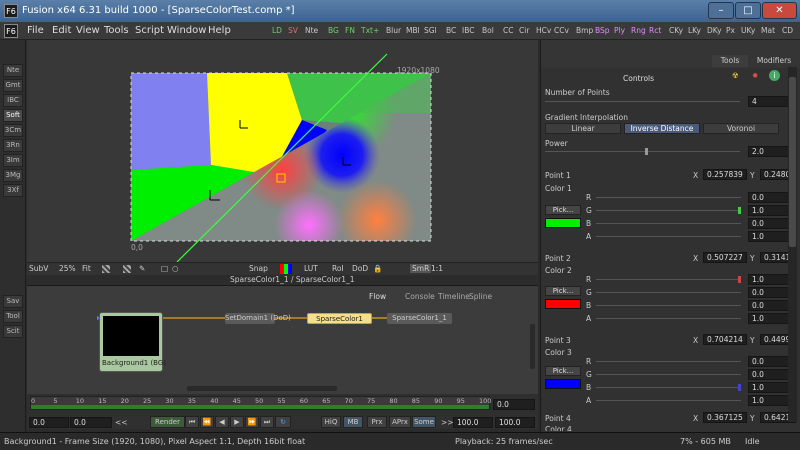 This screenshot has width=800, height=450. I want to click on menu-script: Script, so click(149, 30).